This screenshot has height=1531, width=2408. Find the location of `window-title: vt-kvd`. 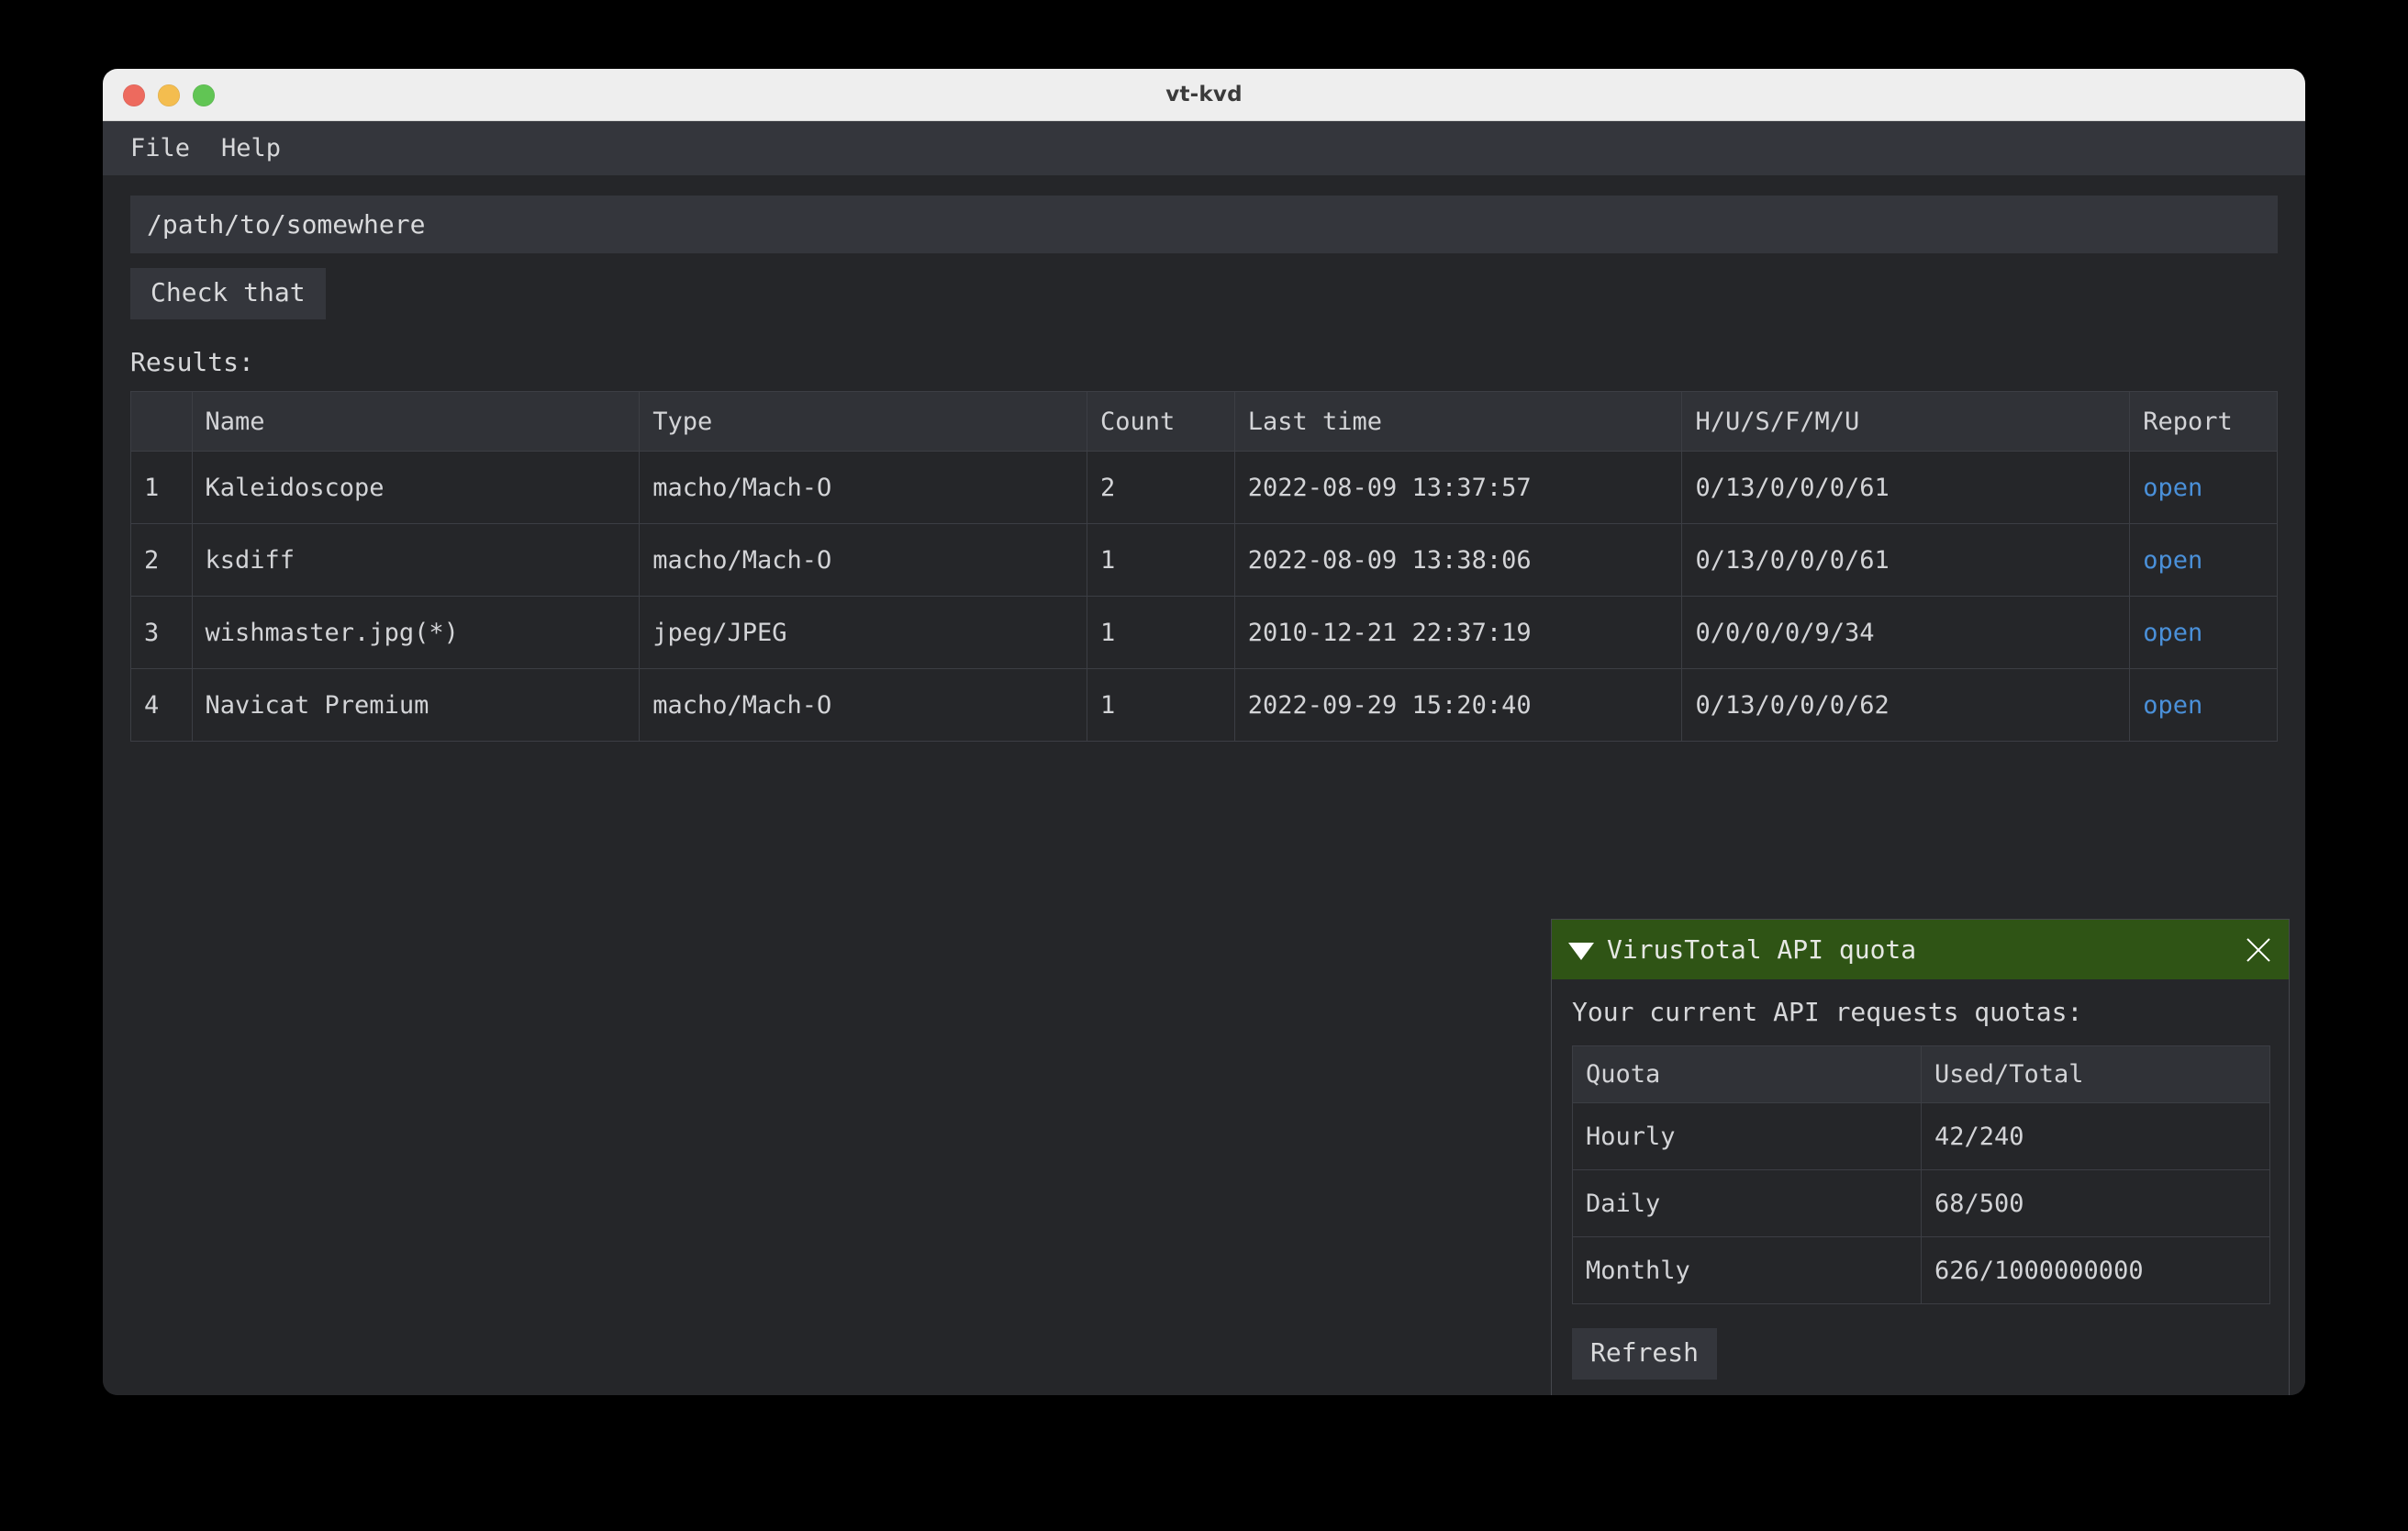

window-title: vt-kvd is located at coordinates (1204, 94).